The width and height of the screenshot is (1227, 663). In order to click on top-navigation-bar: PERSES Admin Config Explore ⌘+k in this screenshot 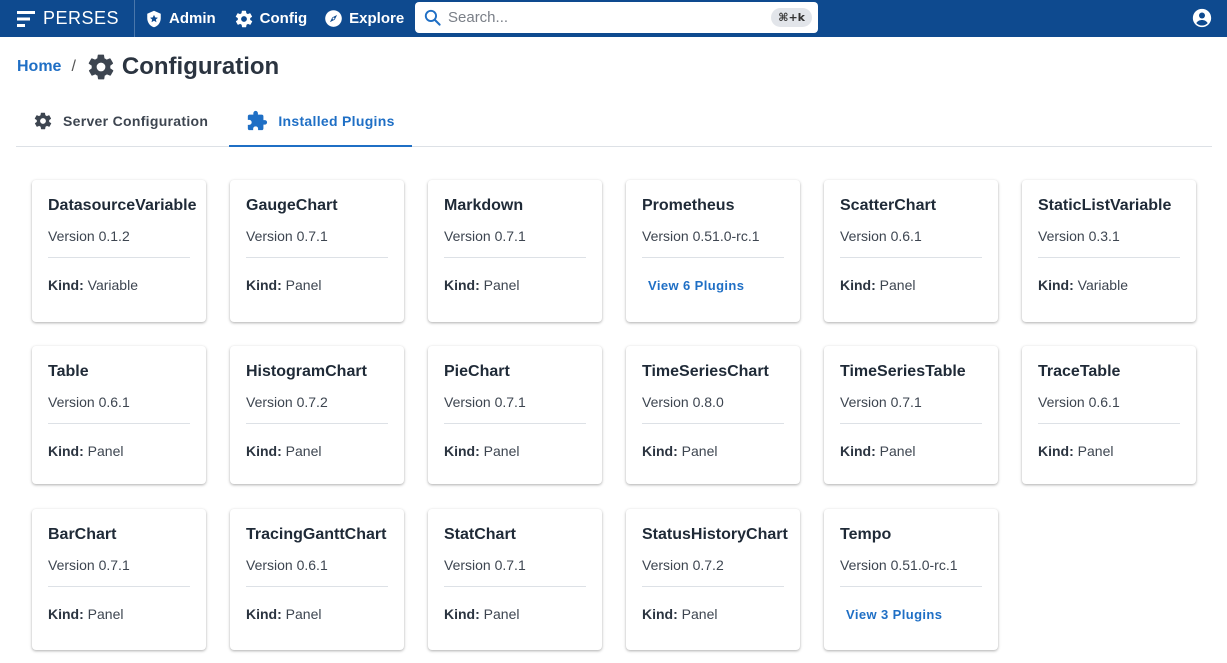, I will do `click(613, 18)`.